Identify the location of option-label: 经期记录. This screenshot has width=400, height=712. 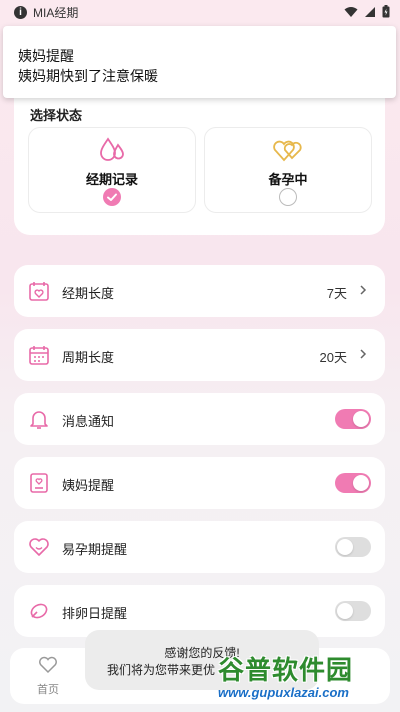
(111, 179).